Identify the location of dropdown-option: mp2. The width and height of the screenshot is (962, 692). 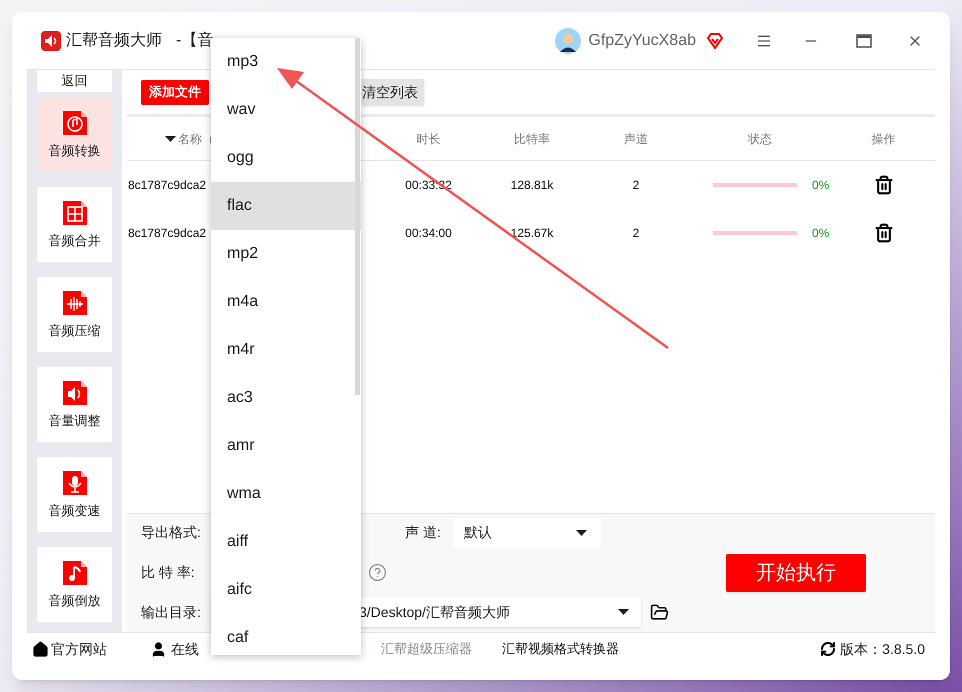
(286, 254).